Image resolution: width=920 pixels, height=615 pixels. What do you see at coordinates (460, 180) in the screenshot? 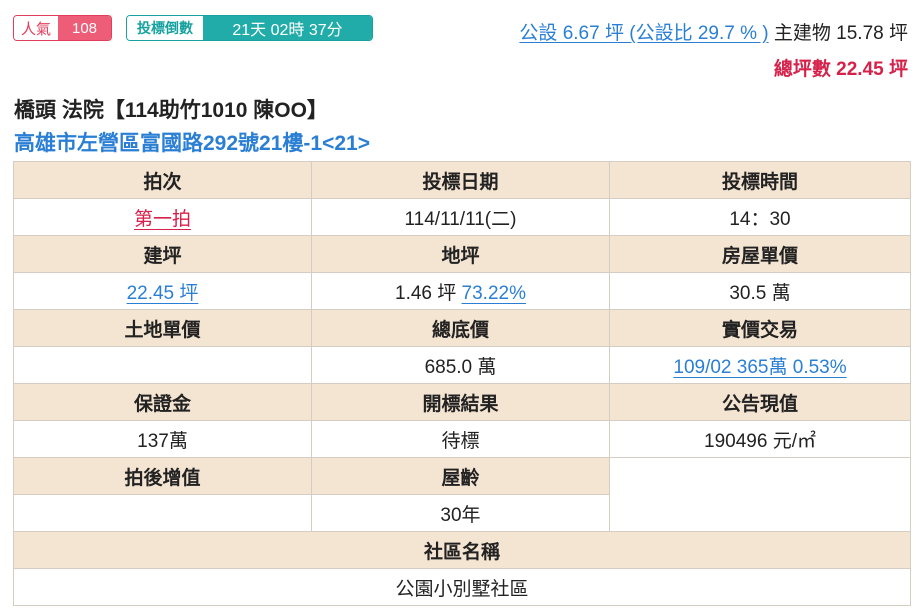
I see `bid-date-header: 投標日期` at bounding box center [460, 180].